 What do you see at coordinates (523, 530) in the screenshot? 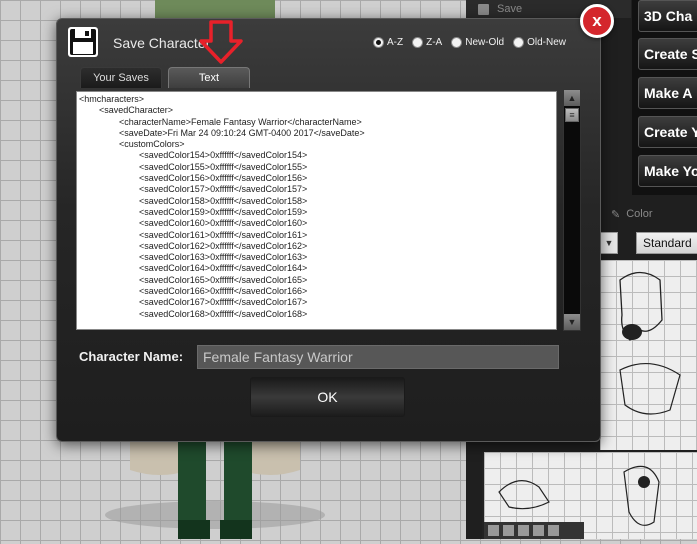
I see `down-icon` at bounding box center [523, 530].